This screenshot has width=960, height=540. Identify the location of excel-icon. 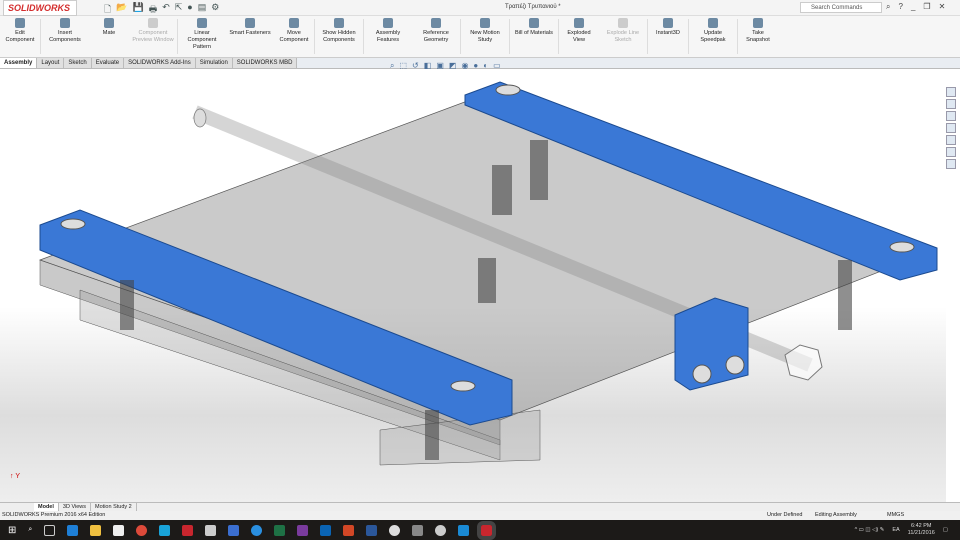
(280, 530).